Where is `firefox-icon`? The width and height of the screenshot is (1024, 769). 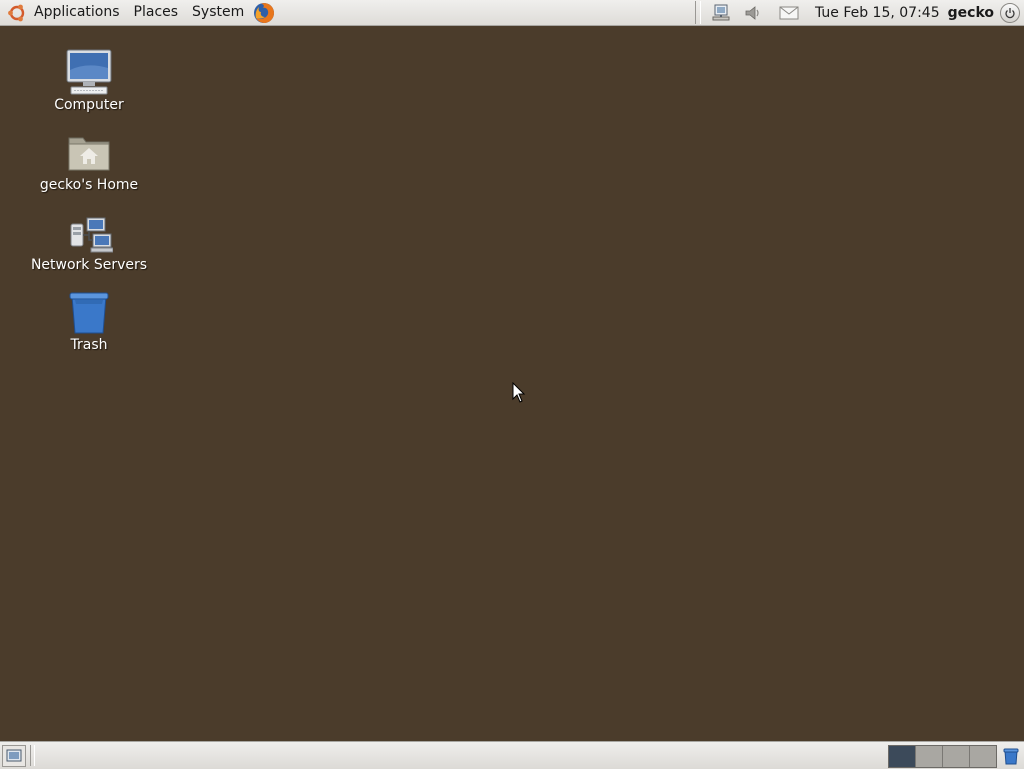
firefox-icon is located at coordinates (264, 13).